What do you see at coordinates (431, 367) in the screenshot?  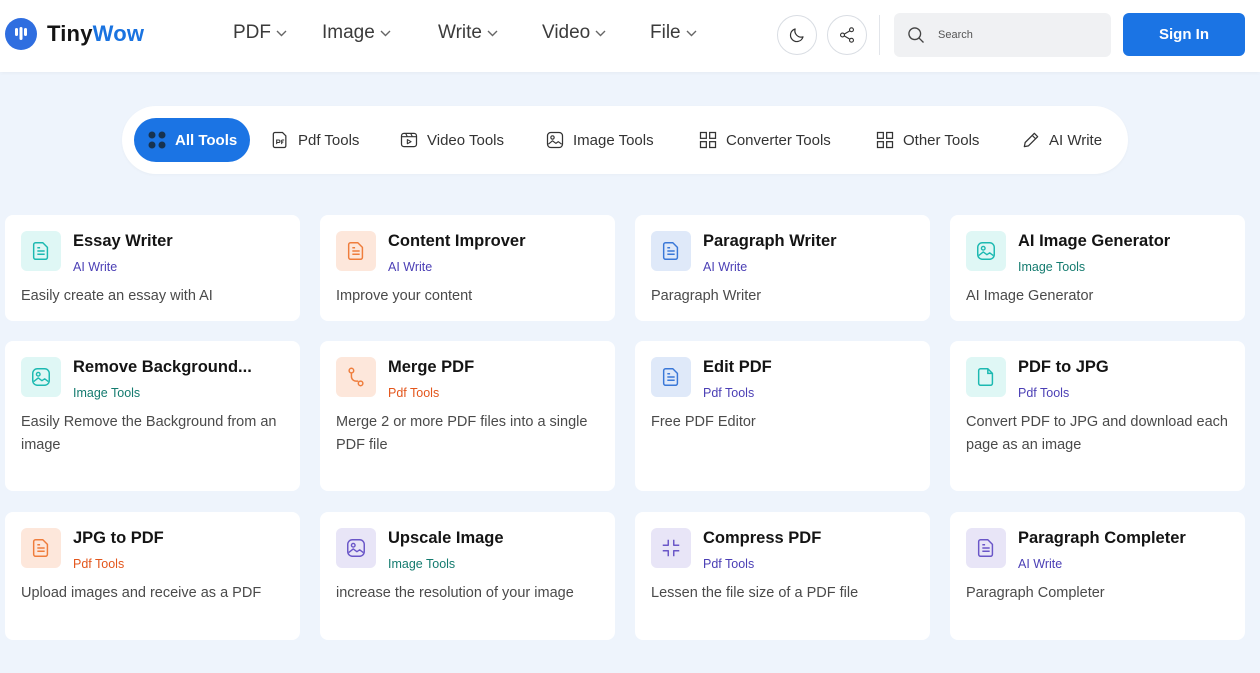 I see `tool-card-title: Merge PDF` at bounding box center [431, 367].